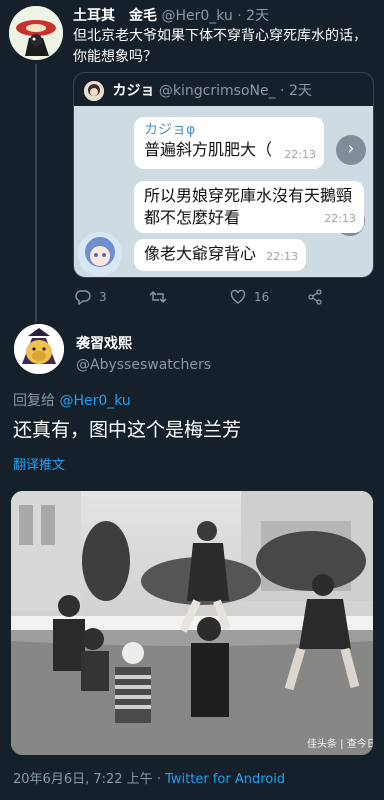 The height and width of the screenshot is (800, 384). What do you see at coordinates (115, 16) in the screenshot?
I see `display-name: 土耳其 金毛` at bounding box center [115, 16].